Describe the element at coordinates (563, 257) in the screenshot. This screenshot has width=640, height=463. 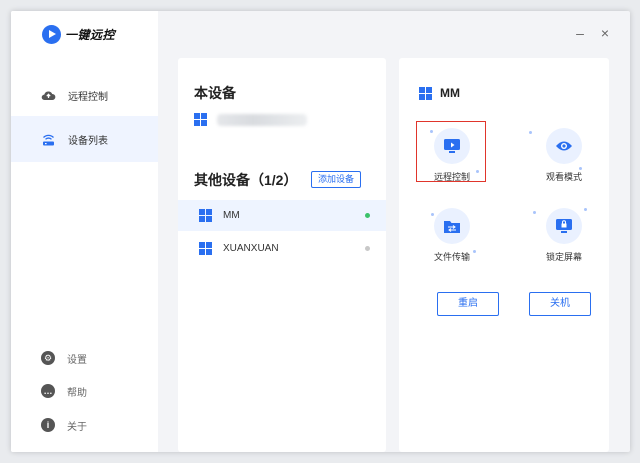
I see `action-label: 锁定屏幕` at that location.